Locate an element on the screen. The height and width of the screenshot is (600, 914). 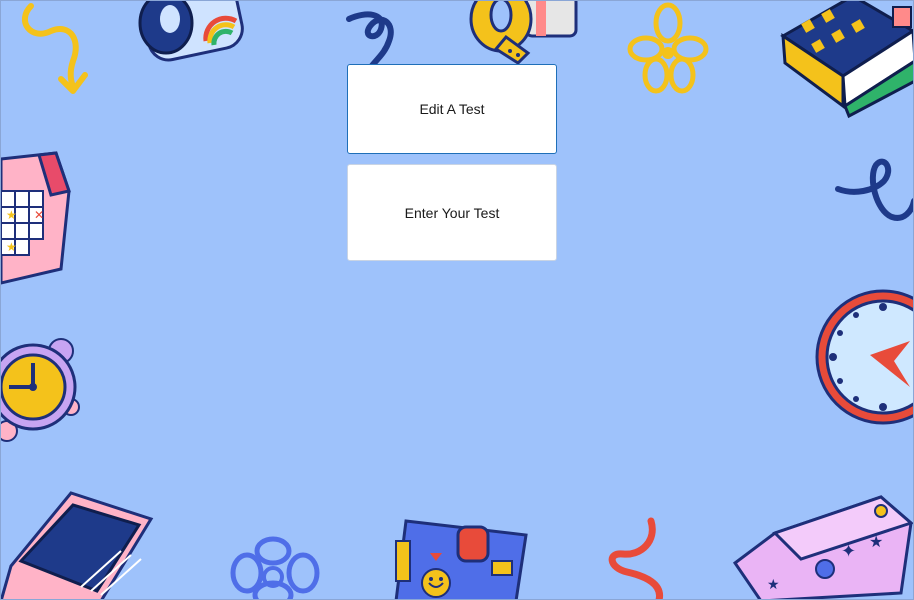
planner-notebook-icon is located at coordinates (461, 559).